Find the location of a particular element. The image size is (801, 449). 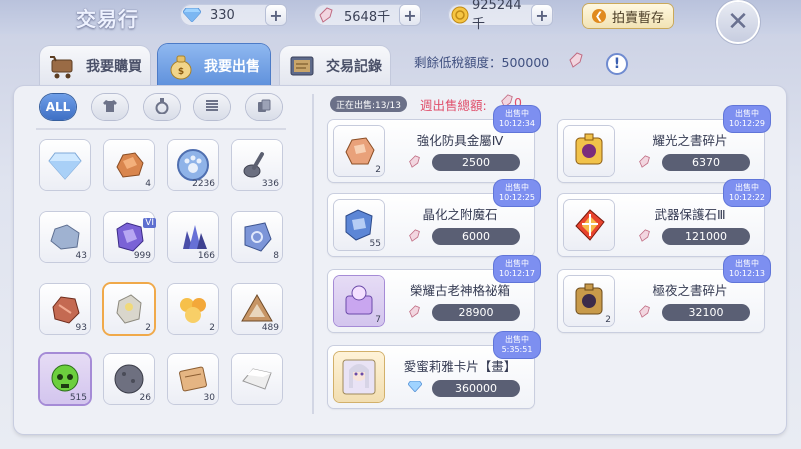

listing-card: 愛蜜莉雅卡片【畫】 360000 出售中 5:35:51 is located at coordinates (434, 370).